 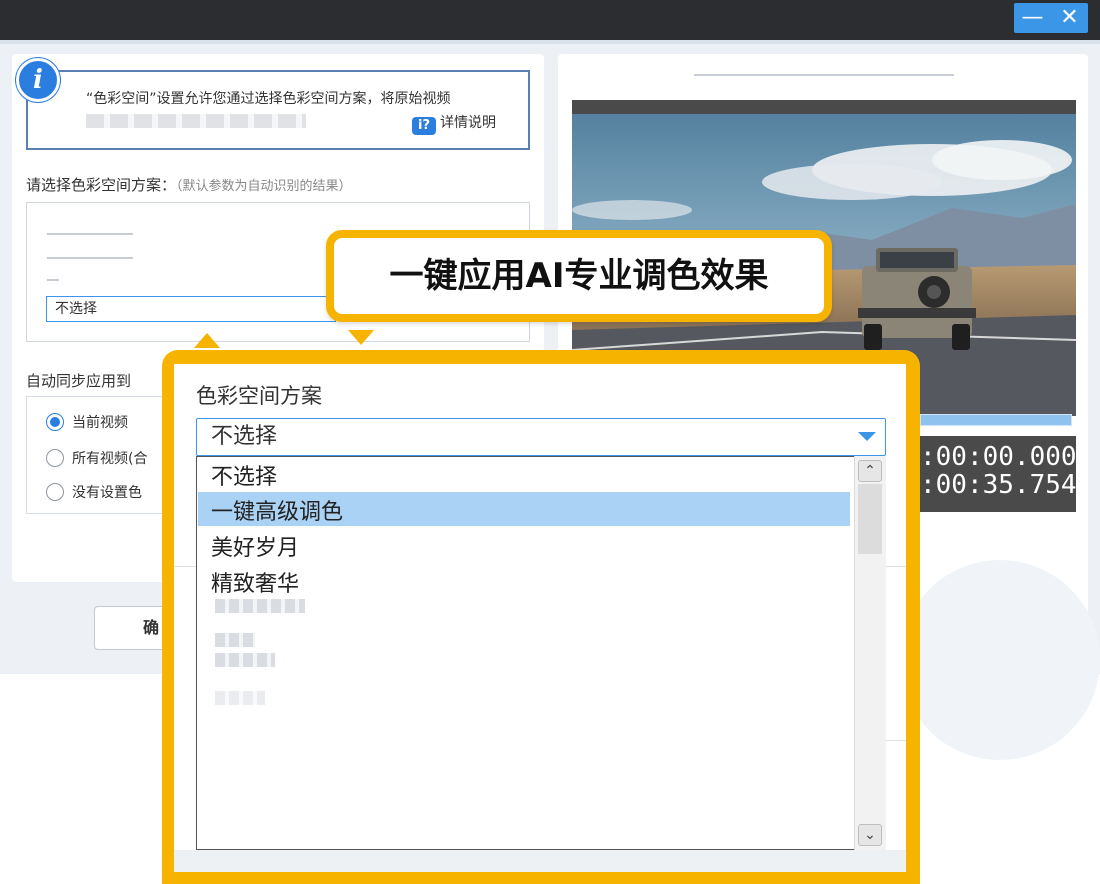 I want to click on preview-title-blurred, so click(x=824, y=75).